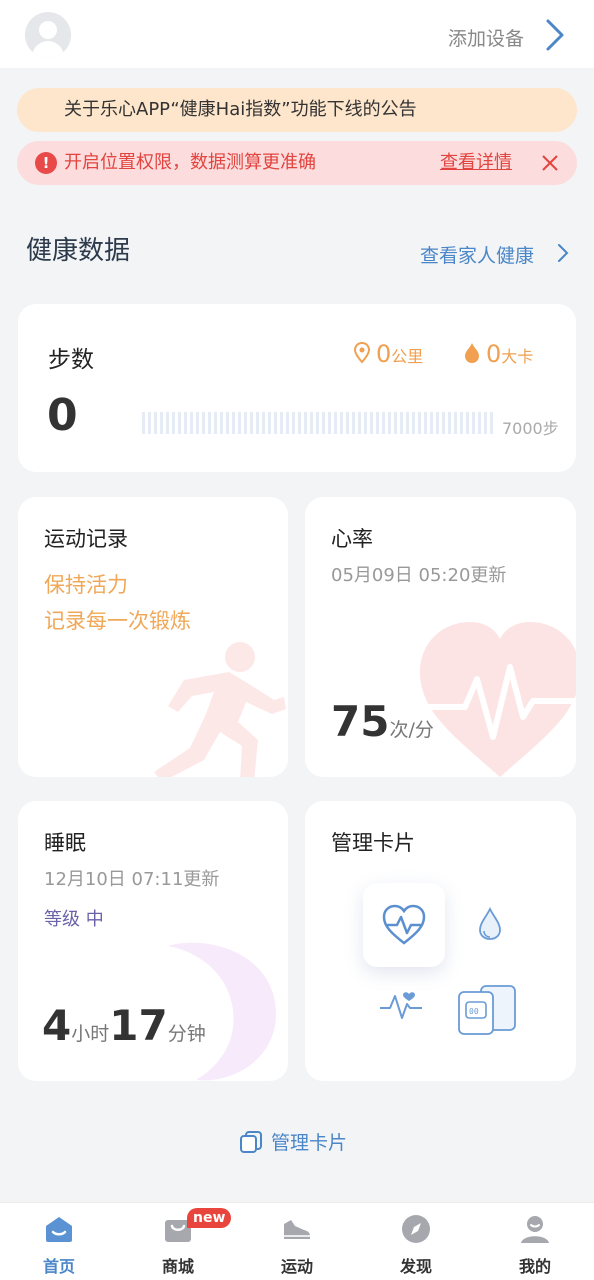 This screenshot has width=594, height=1280. What do you see at coordinates (153, 637) in the screenshot?
I see `exercise-record-card: 运动记录 保持活力 记录每一次锻炼` at bounding box center [153, 637].